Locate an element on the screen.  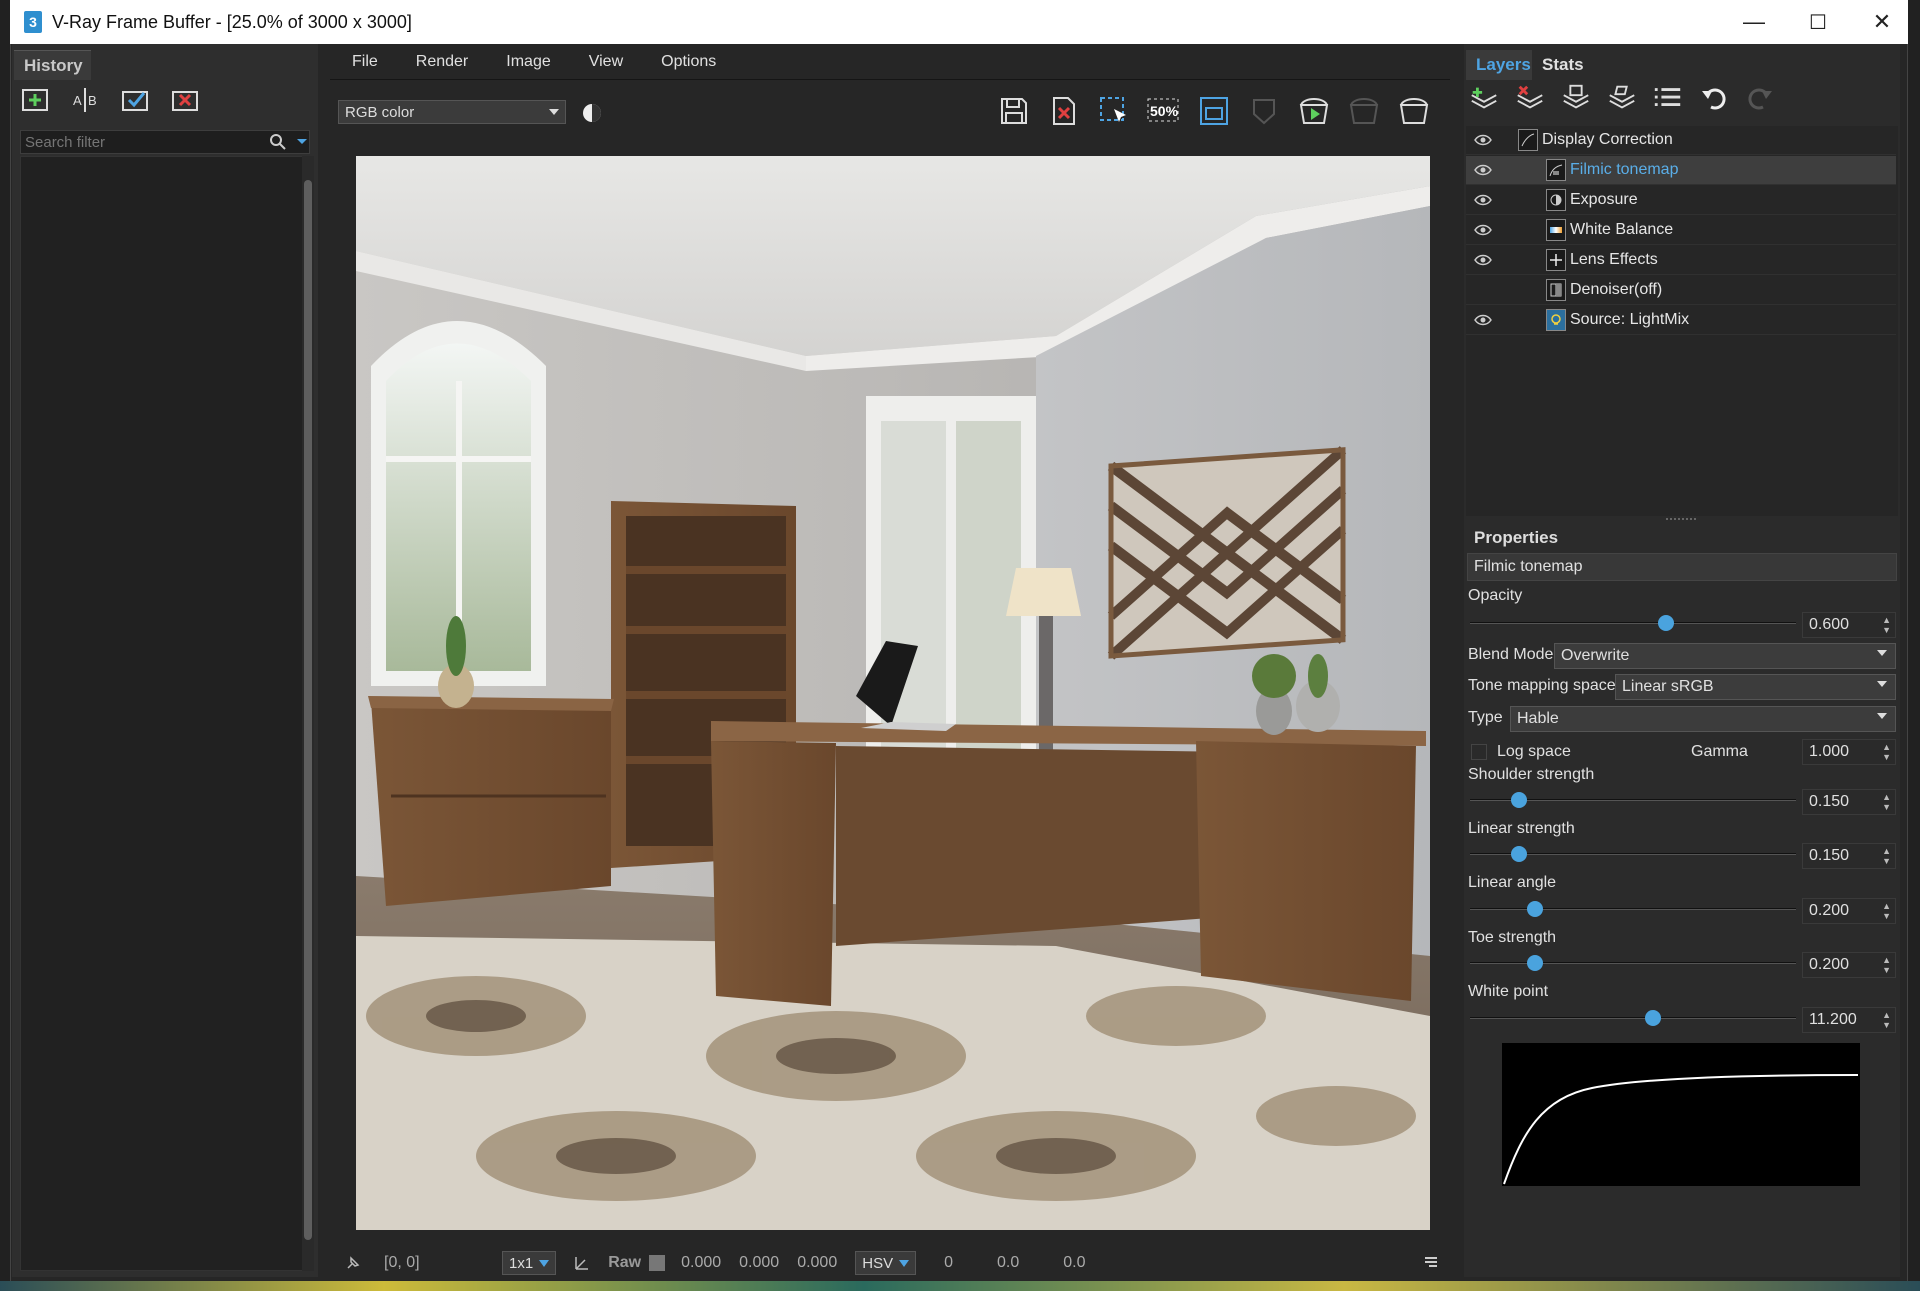
shoulder-strength-slider is located at coordinates (1633, 800).